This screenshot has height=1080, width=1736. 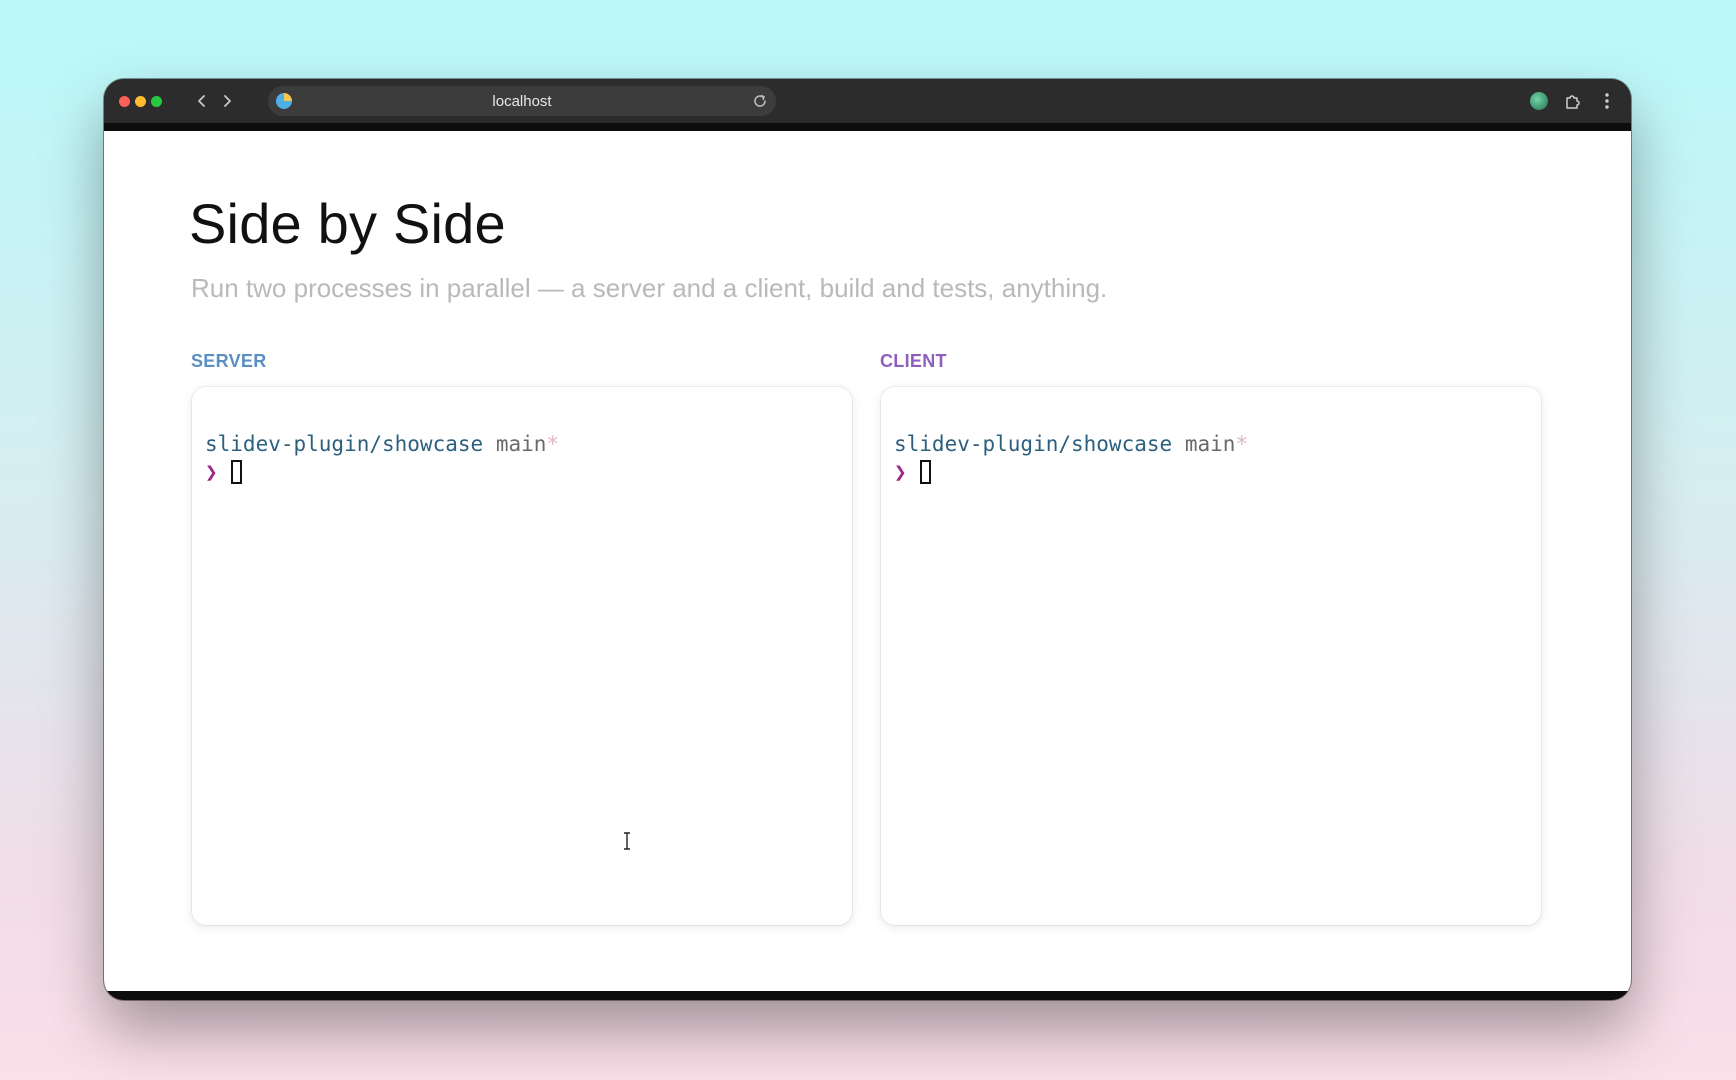 I want to click on chevron-right-icon, so click(x=227, y=101).